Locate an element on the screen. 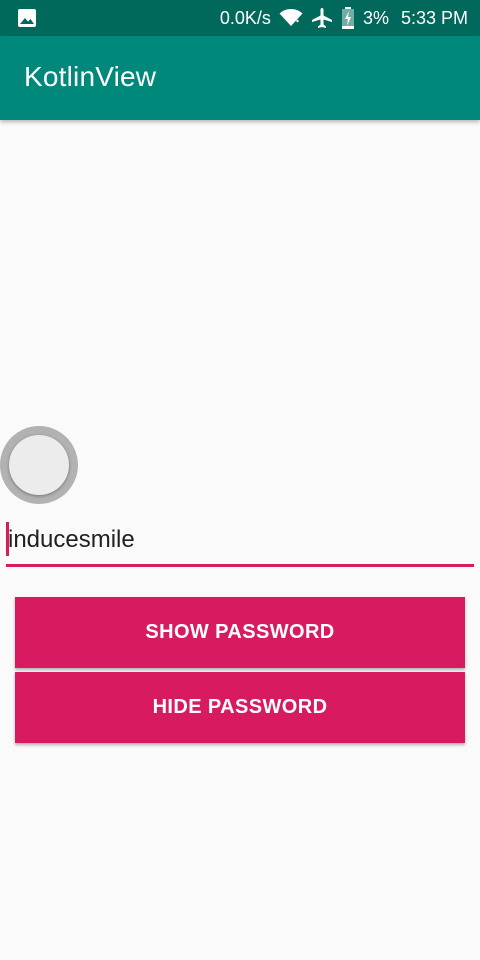 The height and width of the screenshot is (960, 480). hide-password-button: HIDE PASSWORD is located at coordinates (240, 707).